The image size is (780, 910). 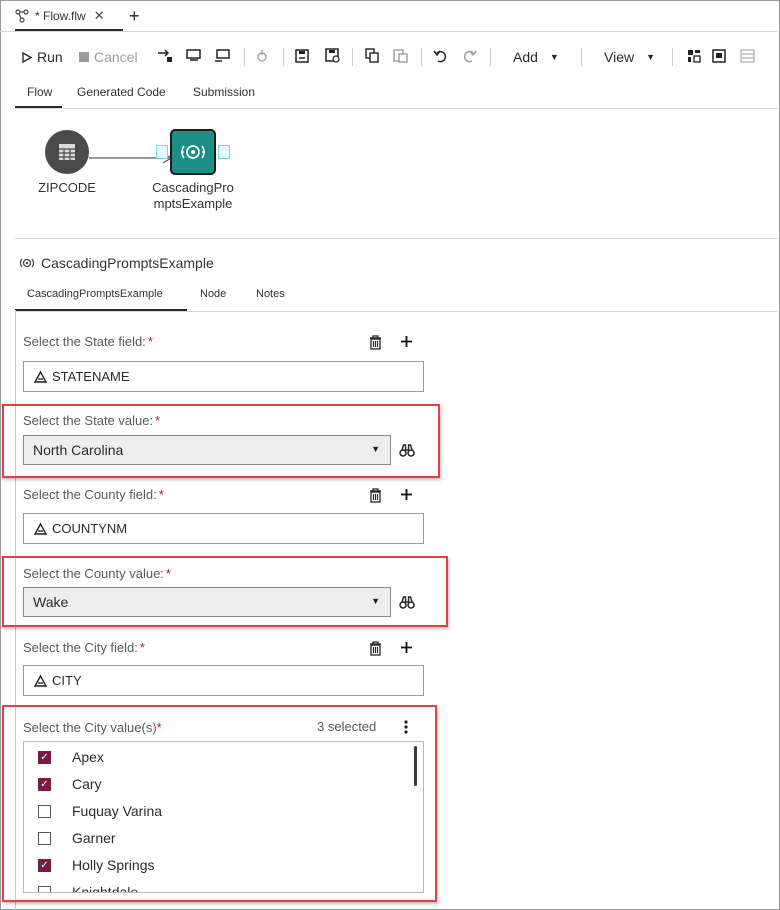 I want to click on county-field-input: COUNTYNM, so click(x=223, y=528).